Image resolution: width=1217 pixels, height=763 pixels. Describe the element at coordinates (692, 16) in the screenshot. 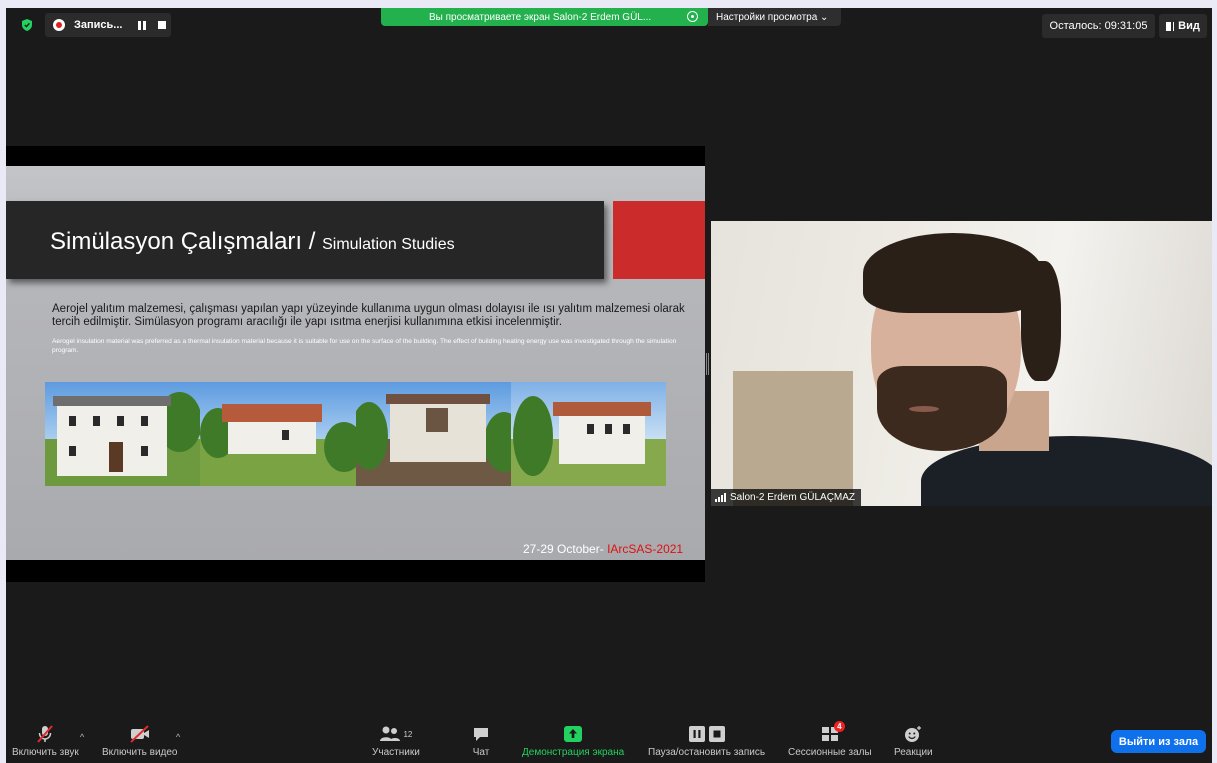

I see `eye-icon` at that location.